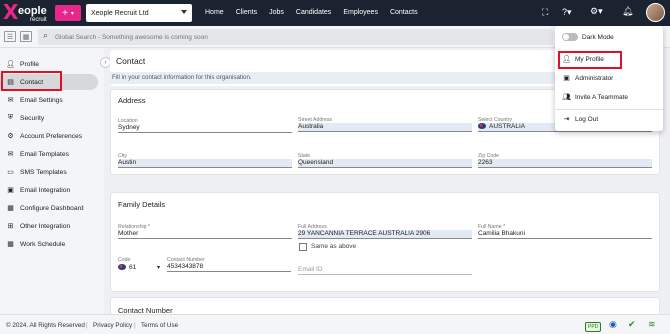 The image size is (670, 334). What do you see at coordinates (142, 204) in the screenshot?
I see `section-title-family-details: Family Details` at bounding box center [142, 204].